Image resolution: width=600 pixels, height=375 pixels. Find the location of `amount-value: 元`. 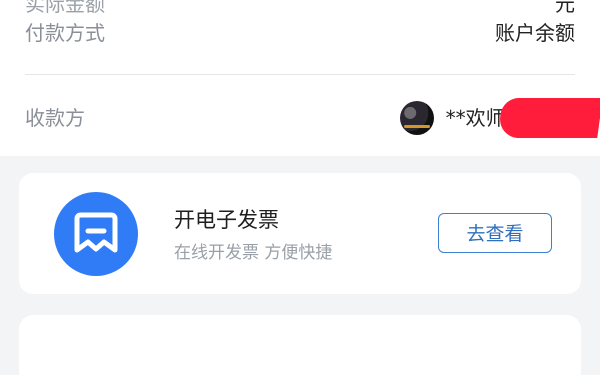

amount-value: 元 is located at coordinates (565, 8).